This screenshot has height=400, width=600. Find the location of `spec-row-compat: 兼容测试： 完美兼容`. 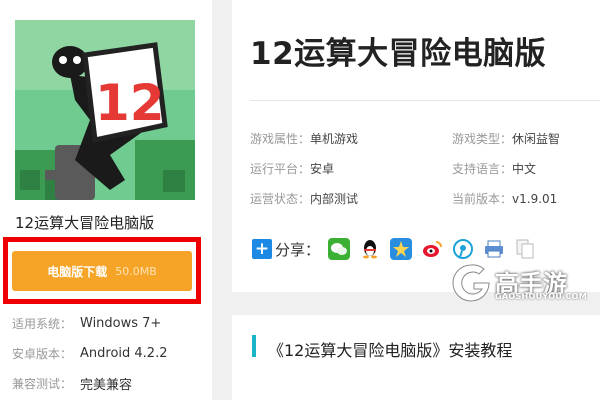

spec-row-compat: 兼容测试： 完美兼容 is located at coordinates (112, 383).